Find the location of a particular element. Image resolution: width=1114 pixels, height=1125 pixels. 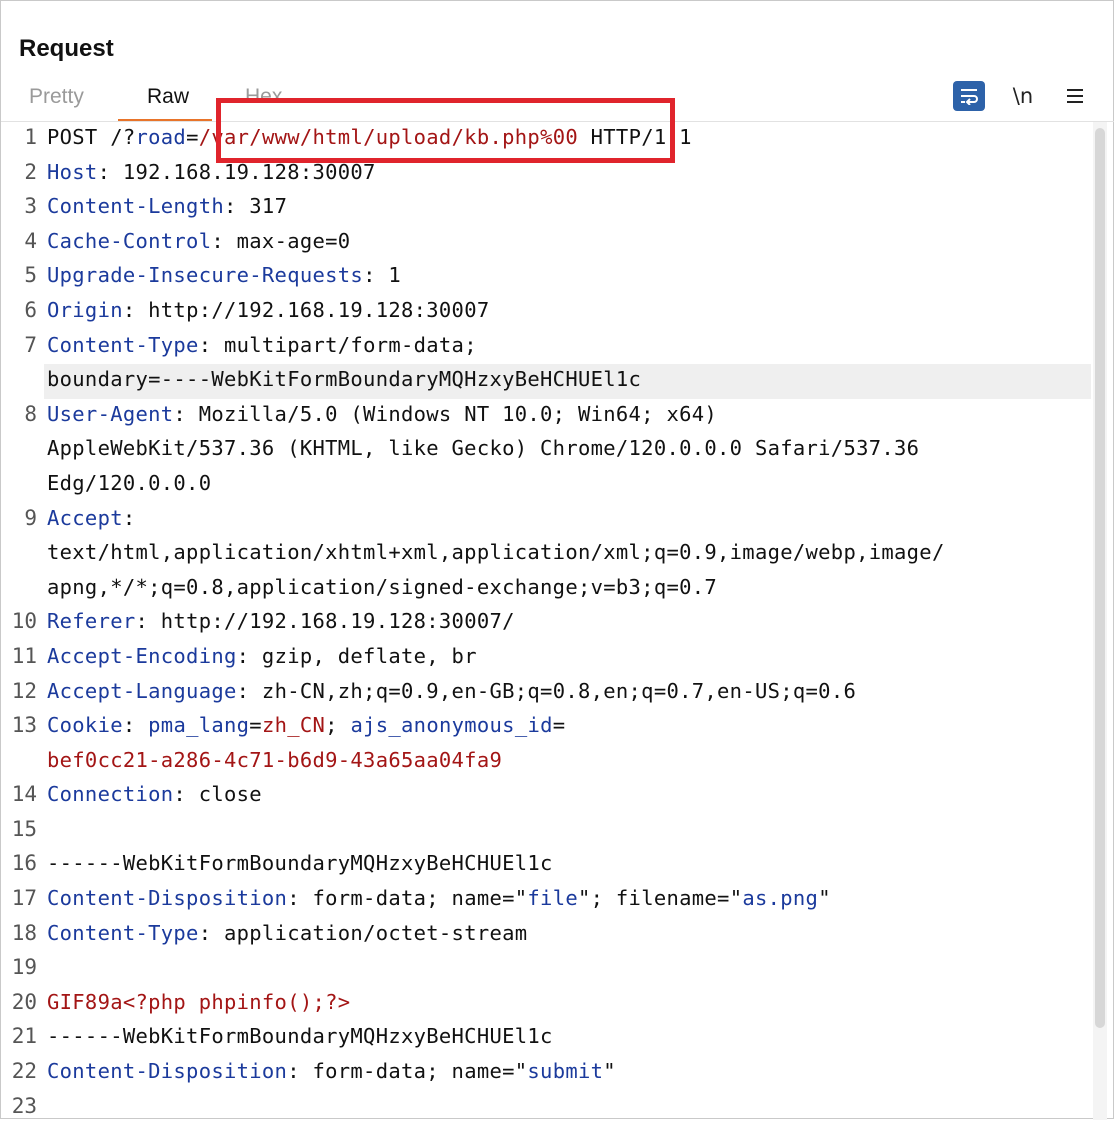

code-line: 3 Content-Length: 317 is located at coordinates (546, 208).